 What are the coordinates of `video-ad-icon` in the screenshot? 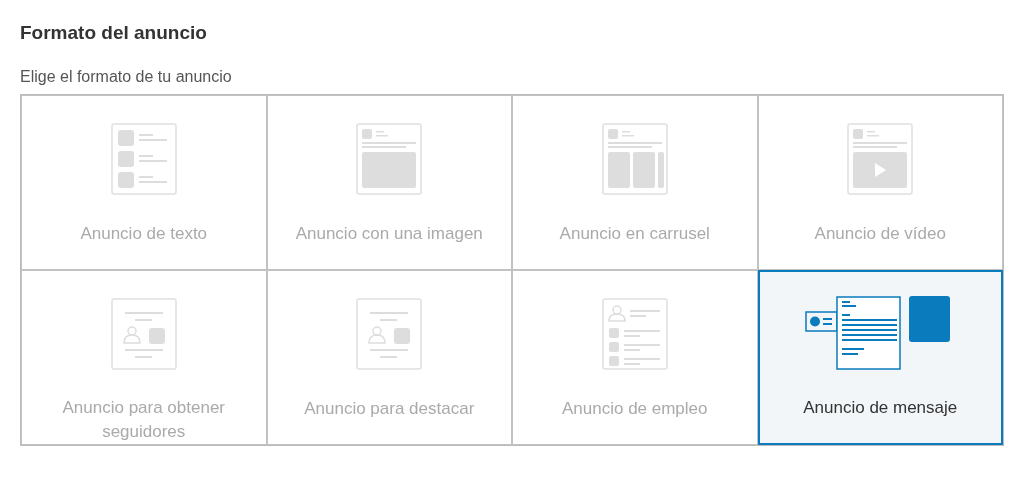 It's located at (880, 159).